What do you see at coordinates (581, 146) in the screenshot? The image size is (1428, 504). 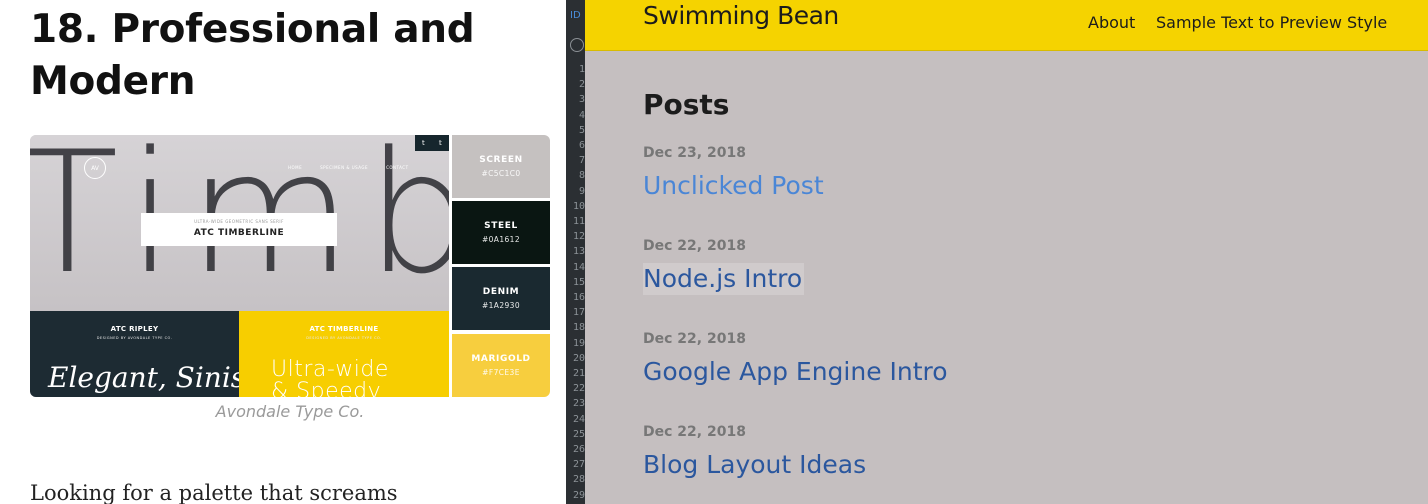 I see `line-number: 6` at bounding box center [581, 146].